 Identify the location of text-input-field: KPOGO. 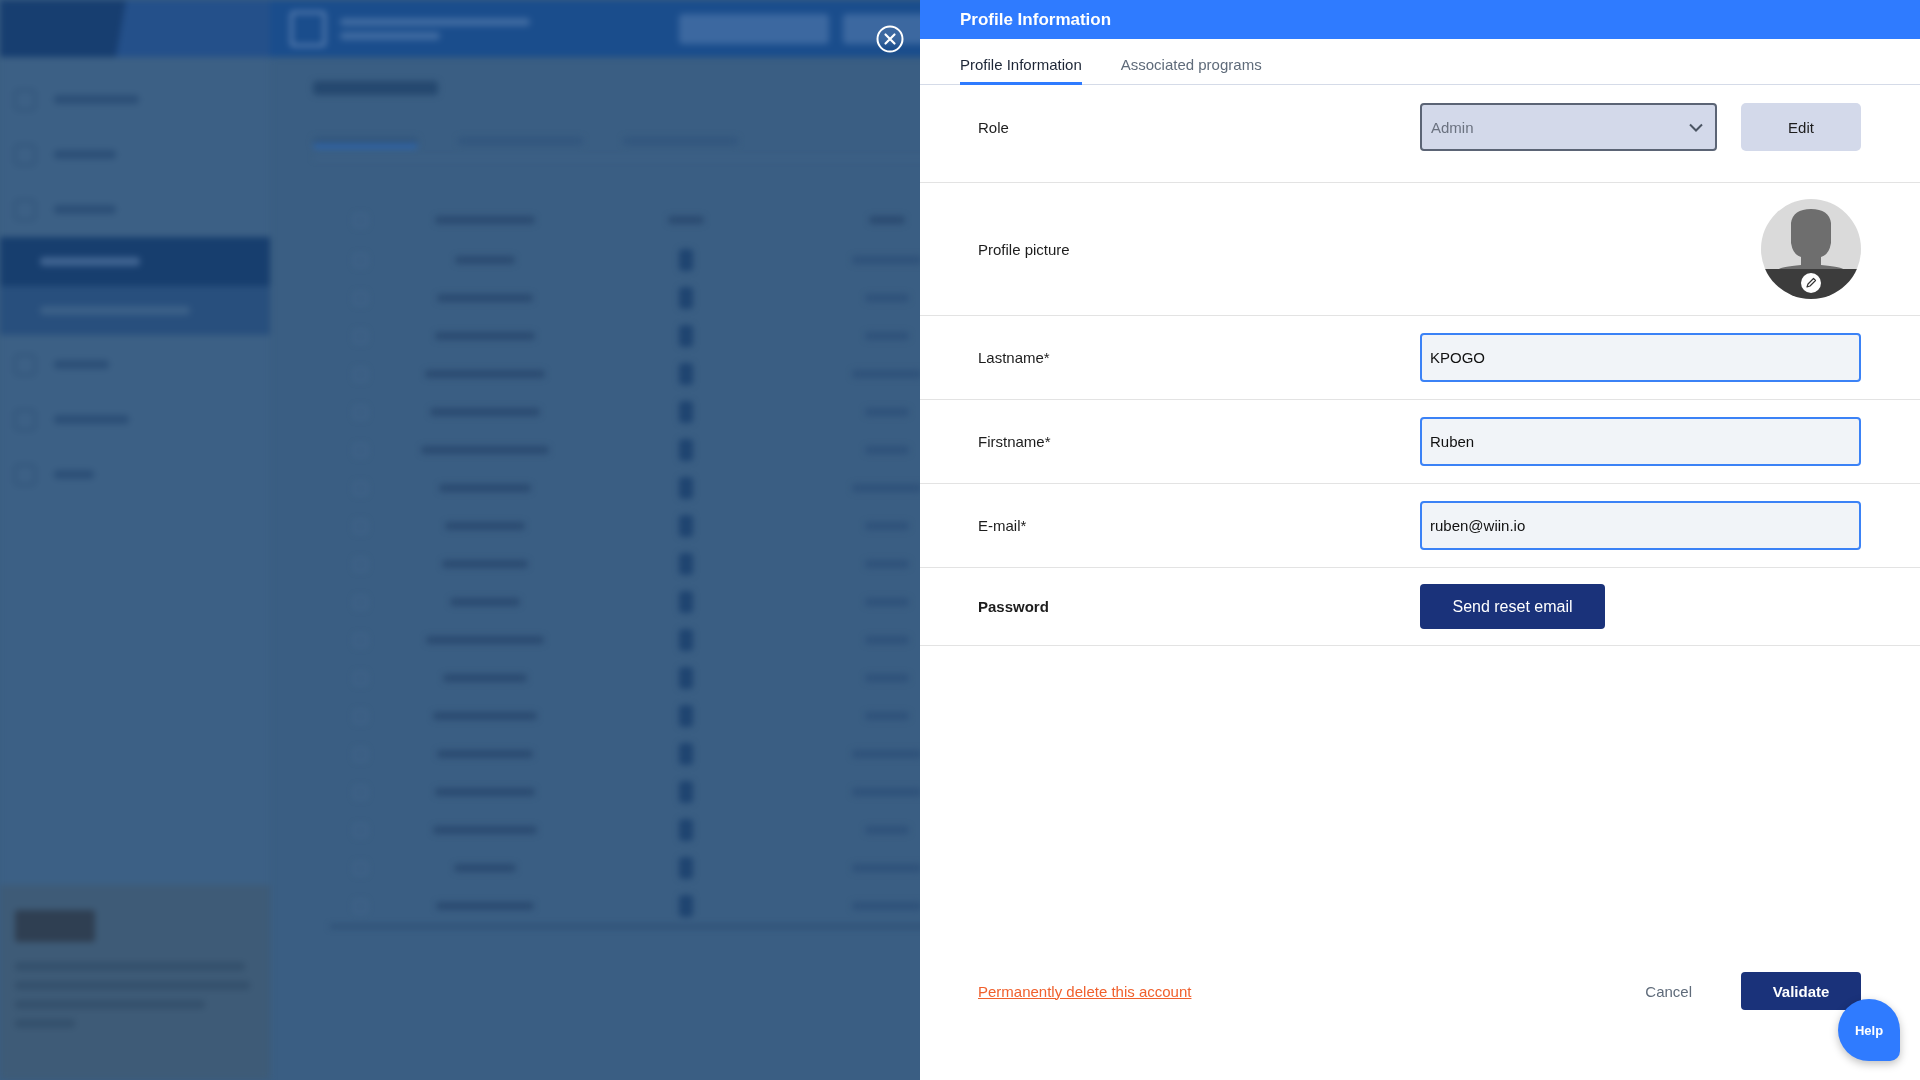
(1640, 357).